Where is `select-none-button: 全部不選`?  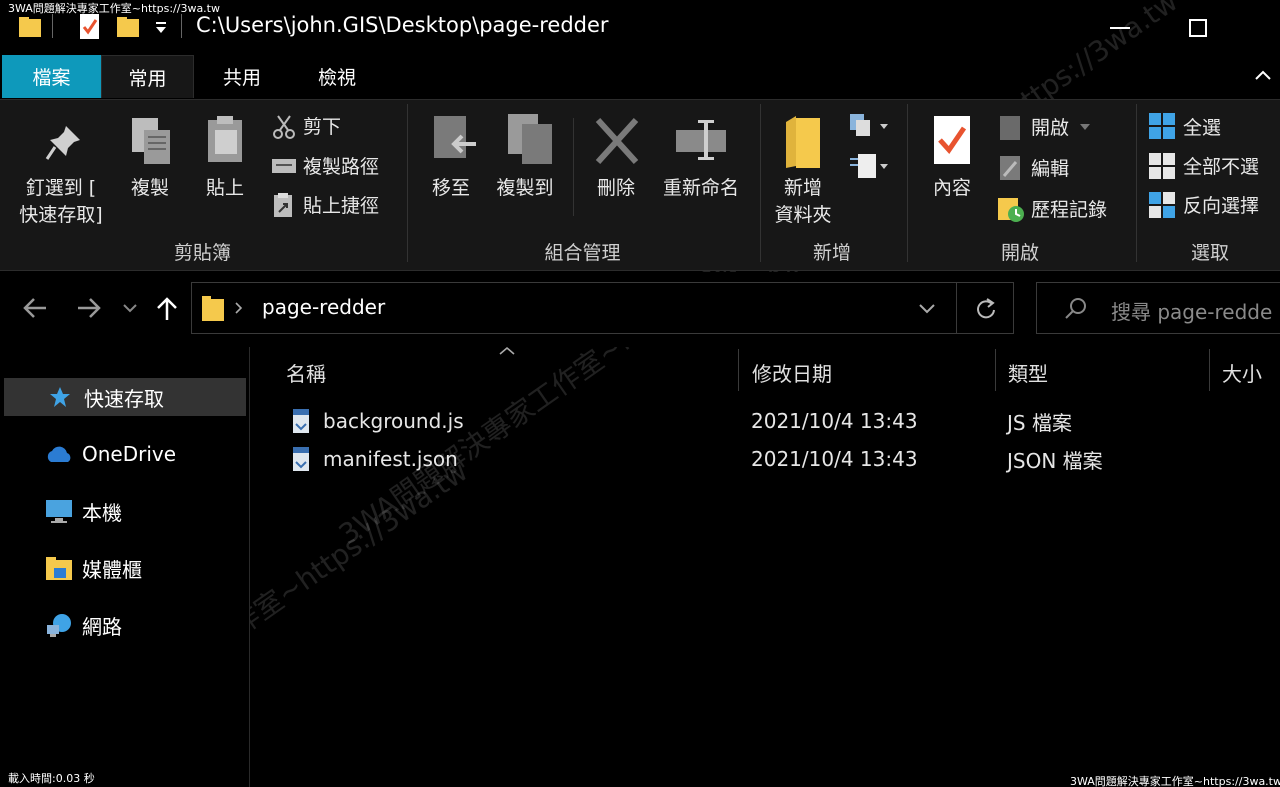
select-none-button: 全部不選 is located at coordinates (1221, 165).